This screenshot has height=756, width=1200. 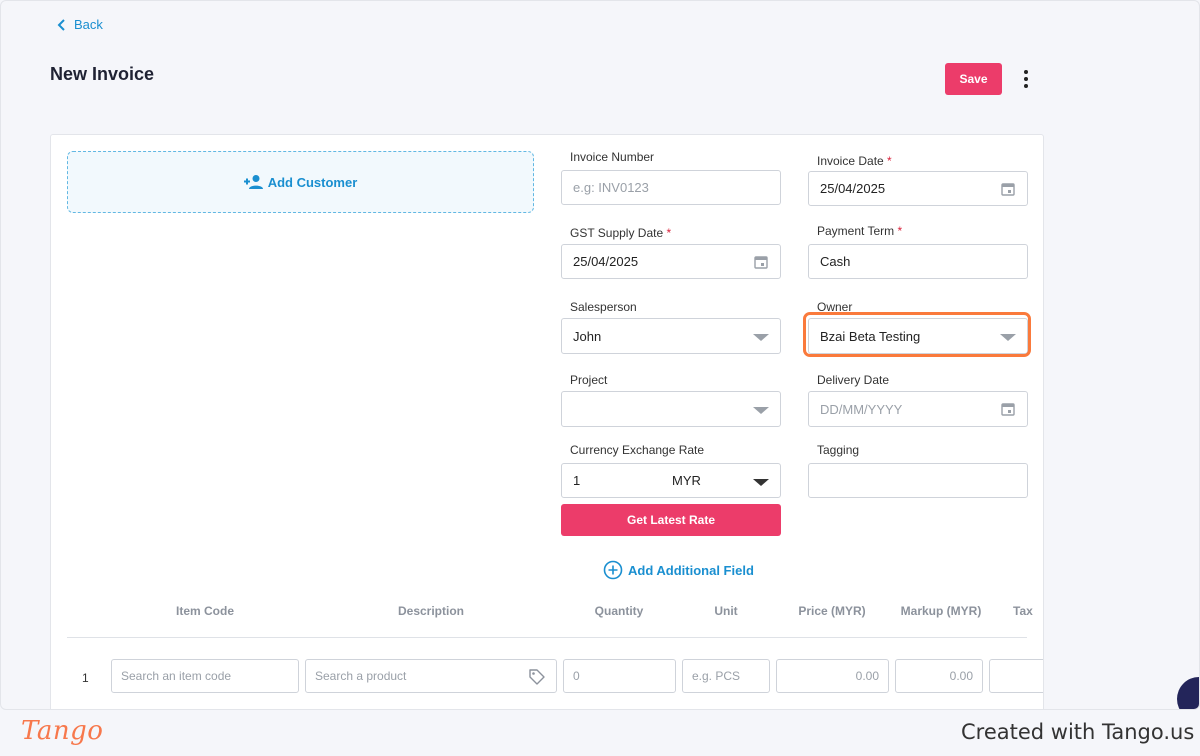 What do you see at coordinates (621, 233) in the screenshot?
I see `gst-supply-date-label: GST Supply Date *` at bounding box center [621, 233].